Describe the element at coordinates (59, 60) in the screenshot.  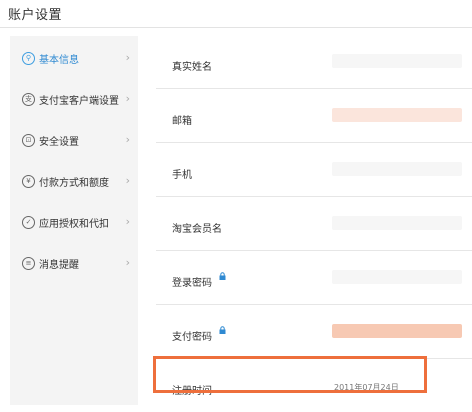
I see `sidebar-item-label: 基本信息` at that location.